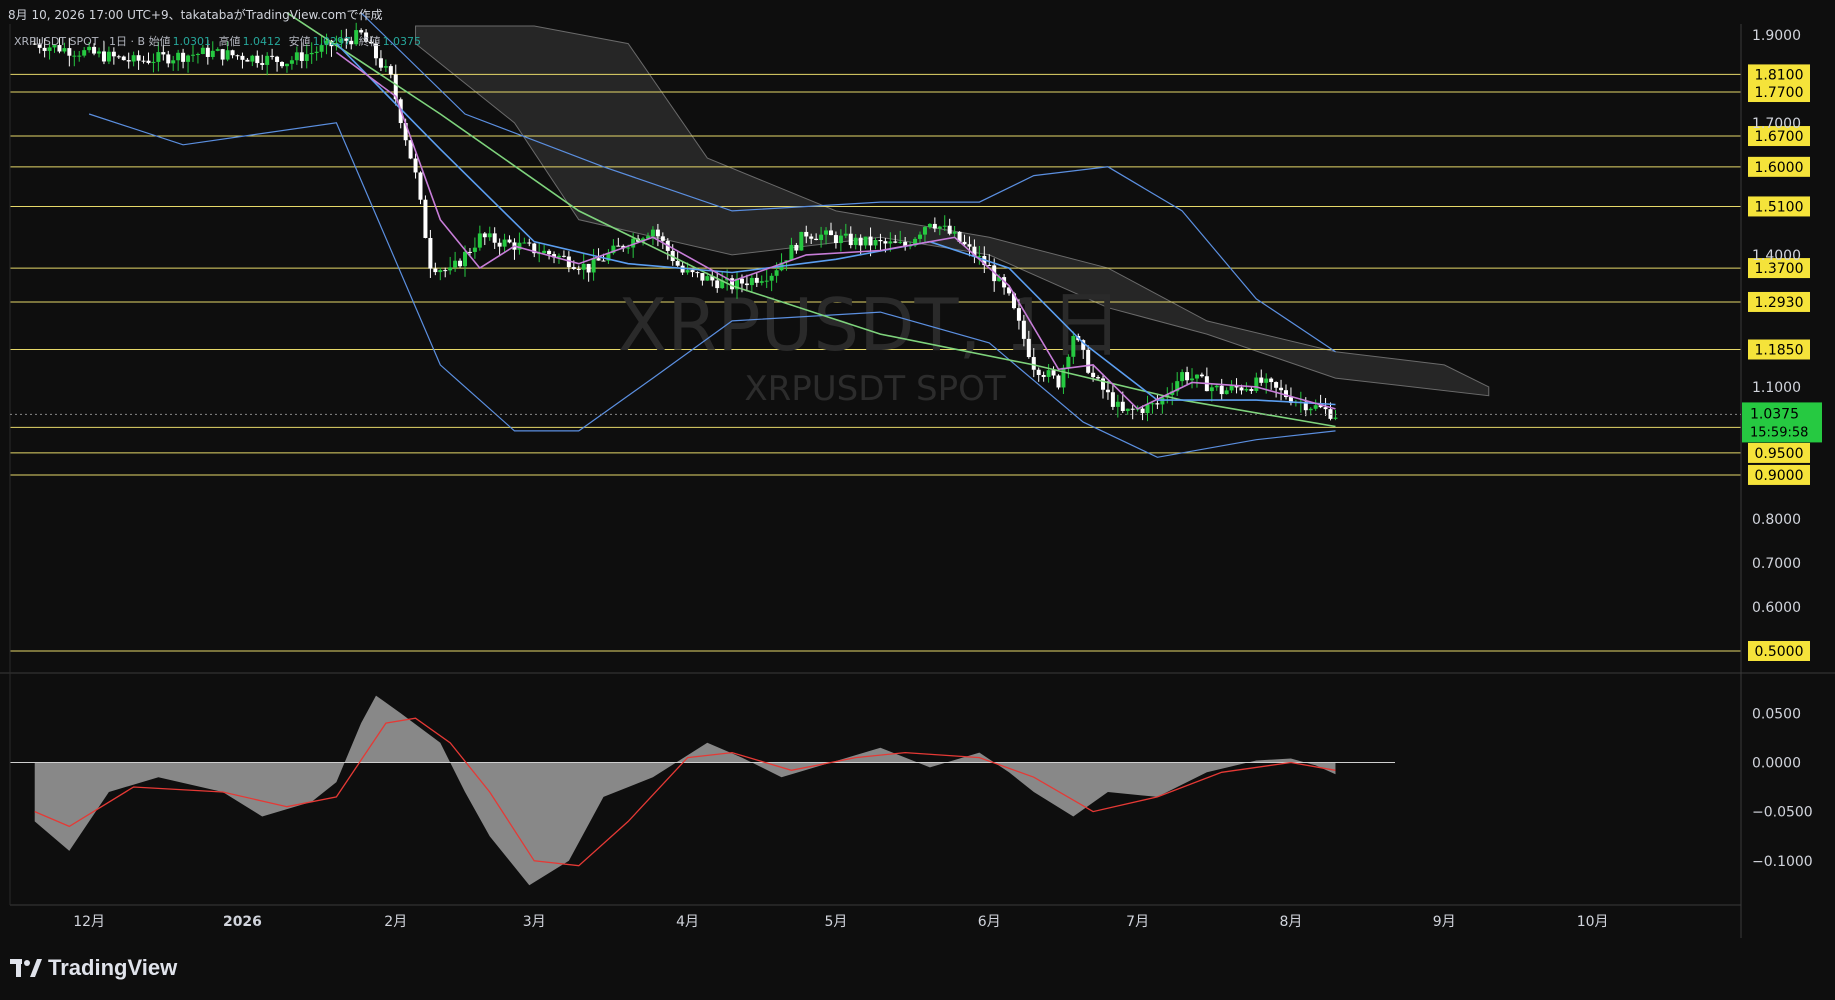 This screenshot has height=1000, width=1835. I want to click on time-tick-label: 4月, so click(687, 922).